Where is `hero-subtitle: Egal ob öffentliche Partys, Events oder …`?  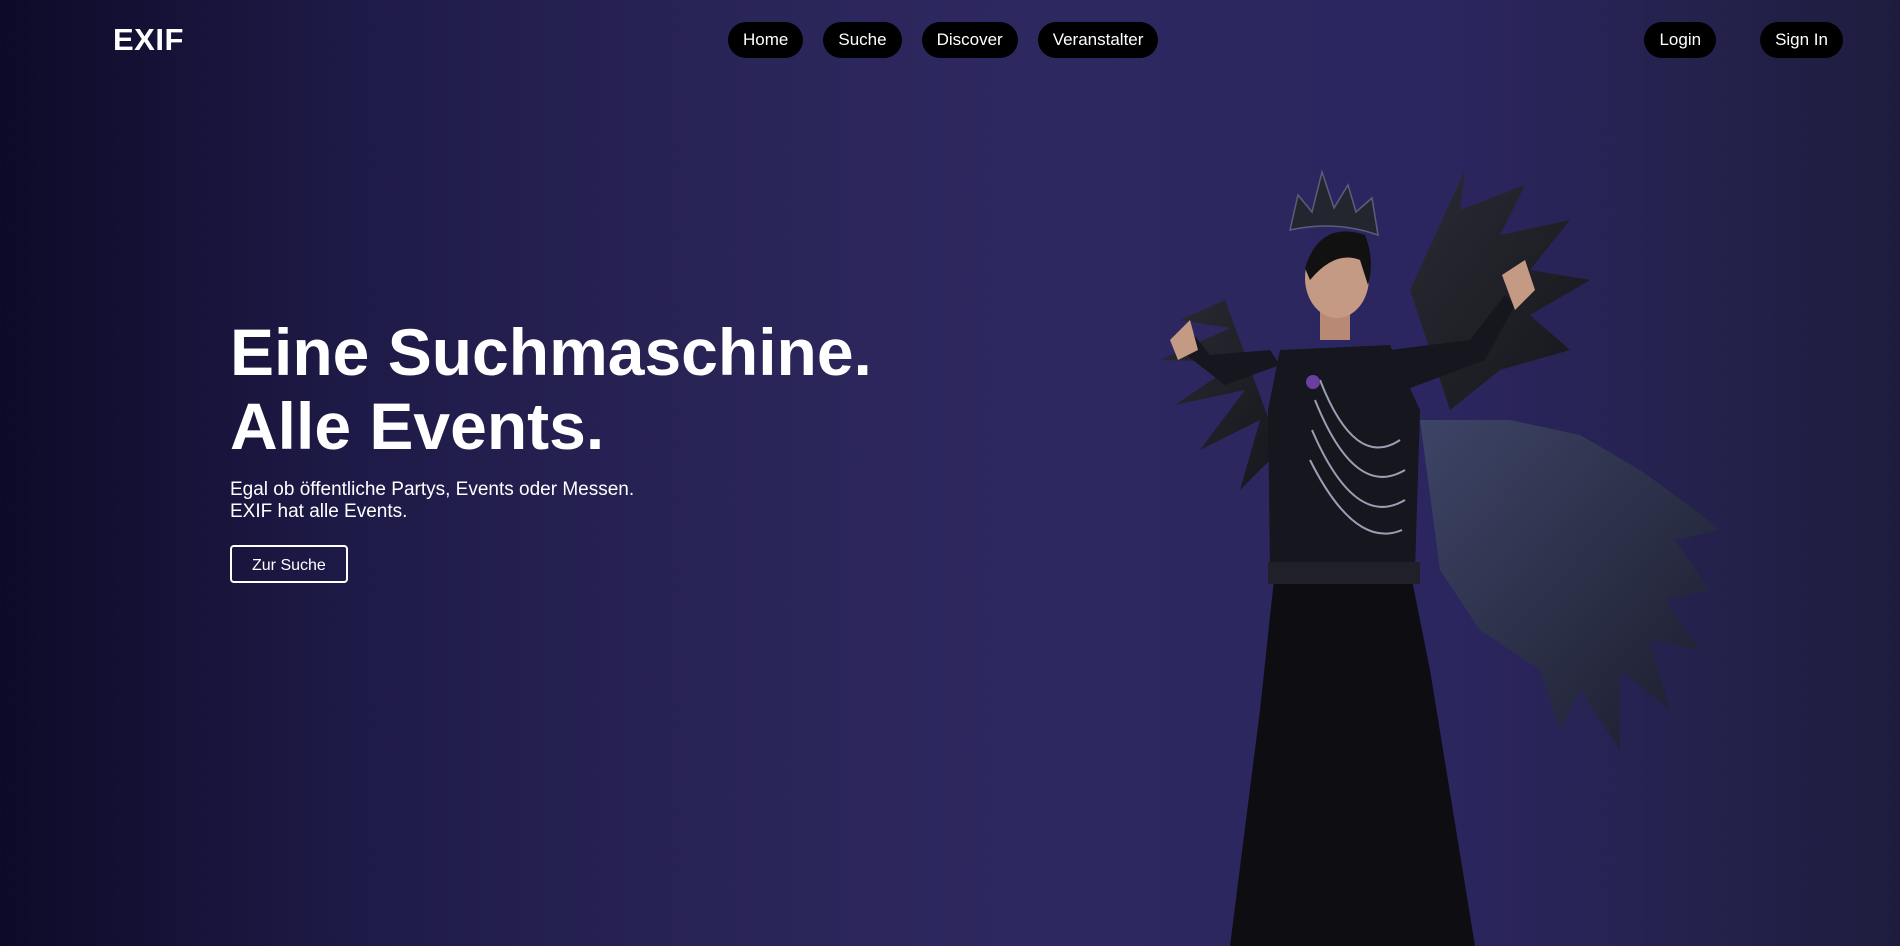 hero-subtitle: Egal ob öffentliche Partys, Events oder … is located at coordinates (630, 501).